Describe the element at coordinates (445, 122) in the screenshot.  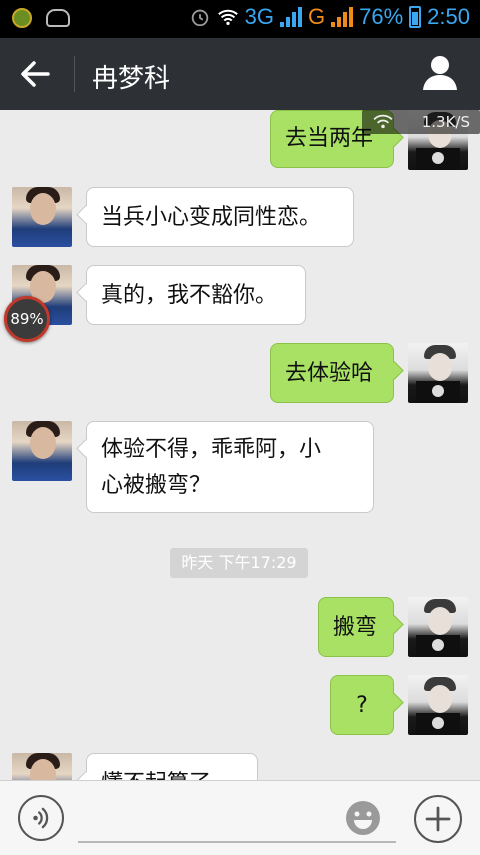
I see `network-speed-value: 1.3K/S` at that location.